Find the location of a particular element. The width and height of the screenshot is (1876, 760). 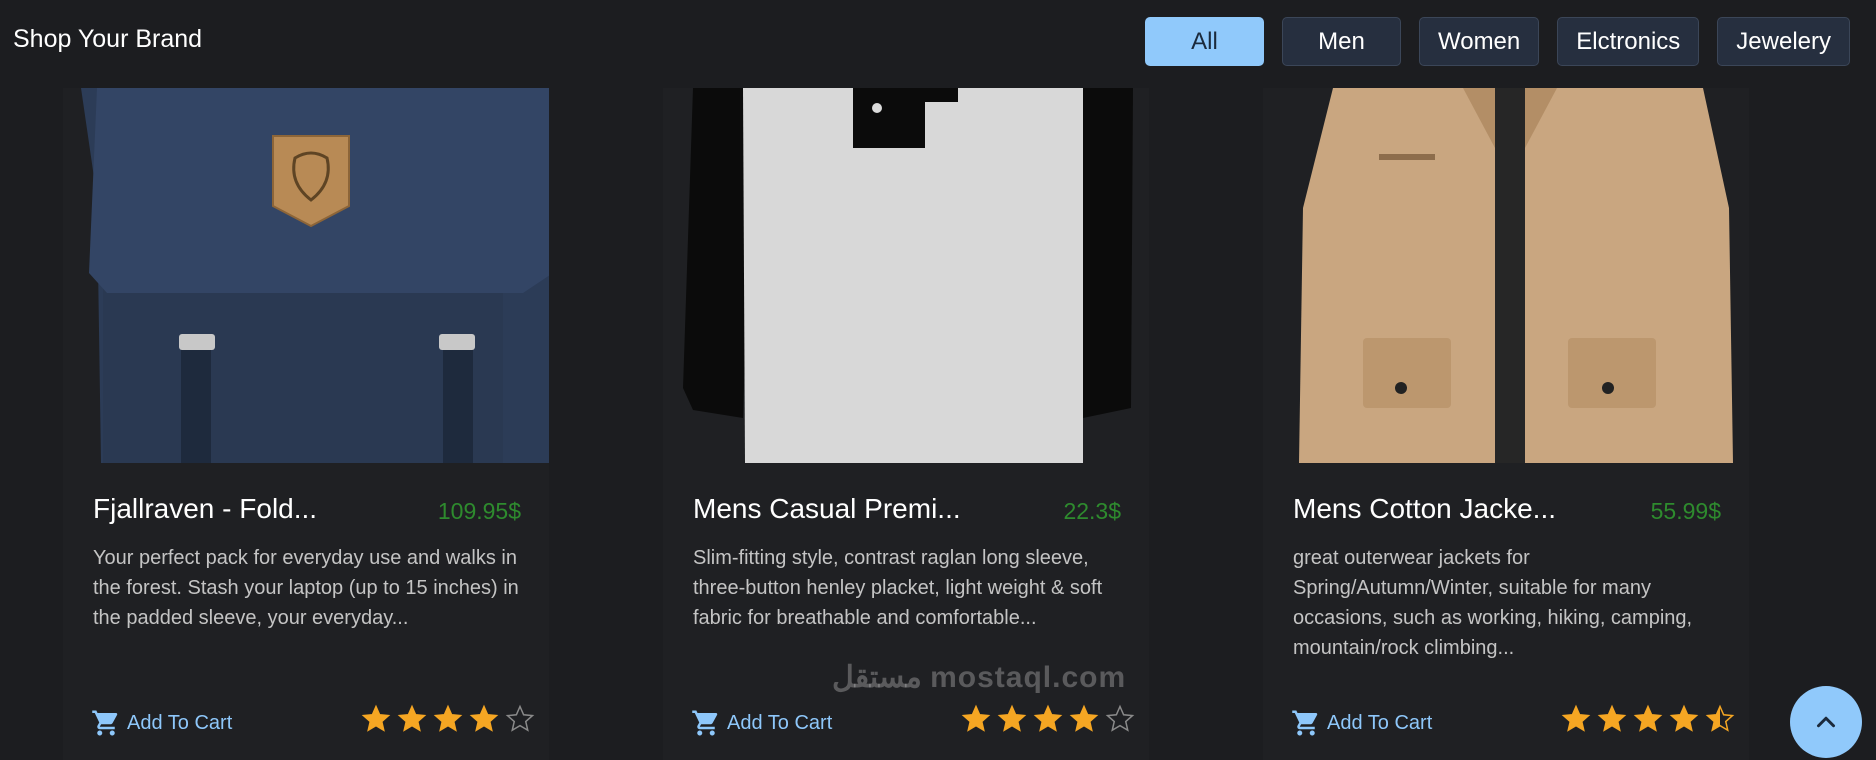

scroll-to-top-button is located at coordinates (1826, 722).